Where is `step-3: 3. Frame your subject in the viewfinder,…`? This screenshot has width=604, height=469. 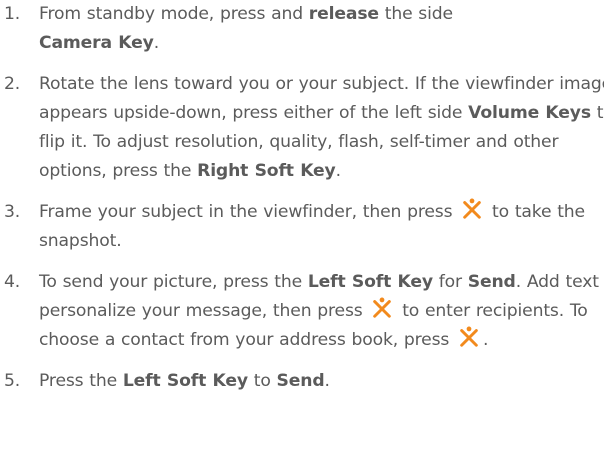
step-3: 3. Frame your subject in the viewfinder,… is located at coordinates (302, 227).